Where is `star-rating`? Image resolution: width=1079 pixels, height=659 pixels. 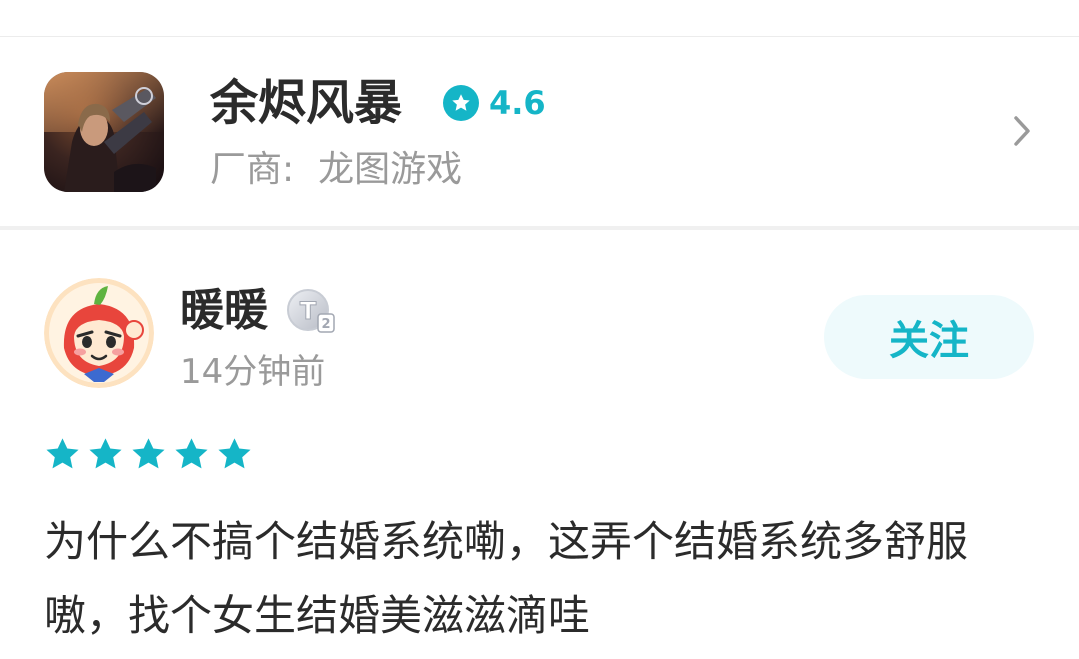 star-rating is located at coordinates (148, 456).